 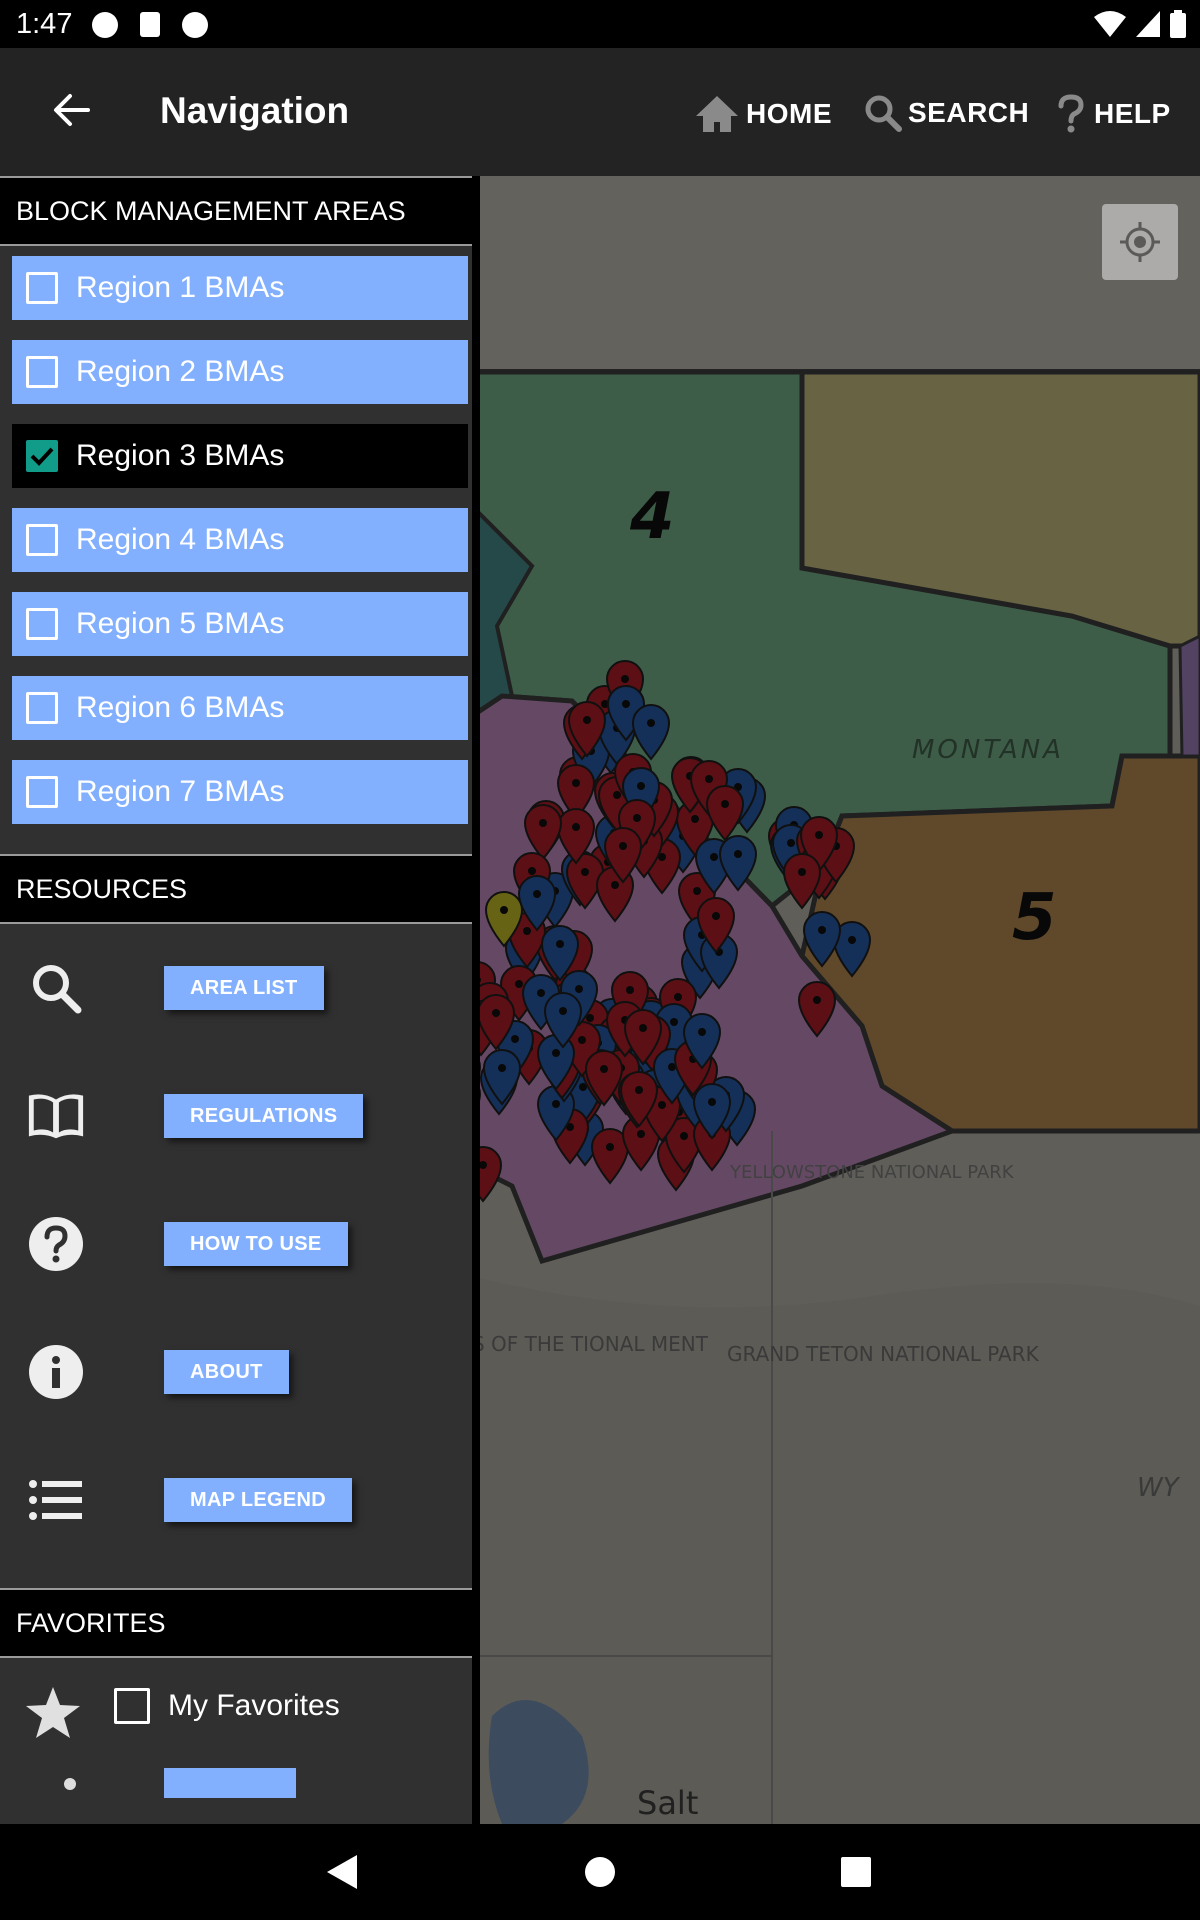 What do you see at coordinates (600, 24) in the screenshot?
I see `status-bar: 1:47` at bounding box center [600, 24].